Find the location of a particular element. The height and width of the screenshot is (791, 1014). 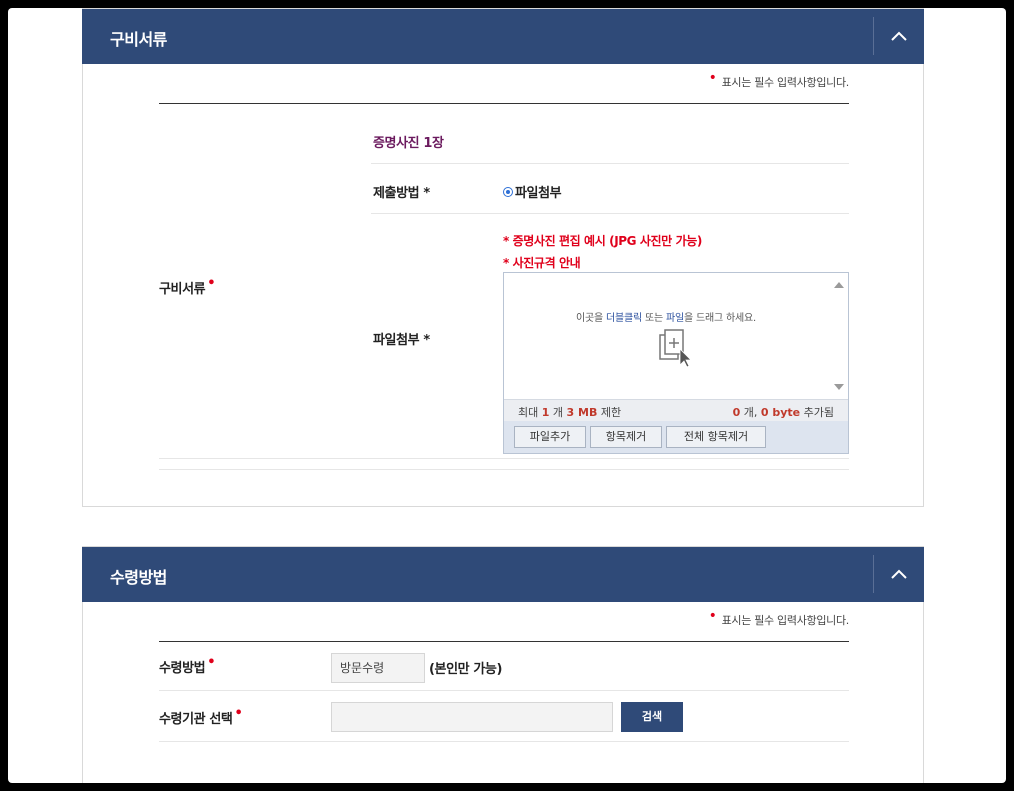

add-file-icon is located at coordinates (675, 348).